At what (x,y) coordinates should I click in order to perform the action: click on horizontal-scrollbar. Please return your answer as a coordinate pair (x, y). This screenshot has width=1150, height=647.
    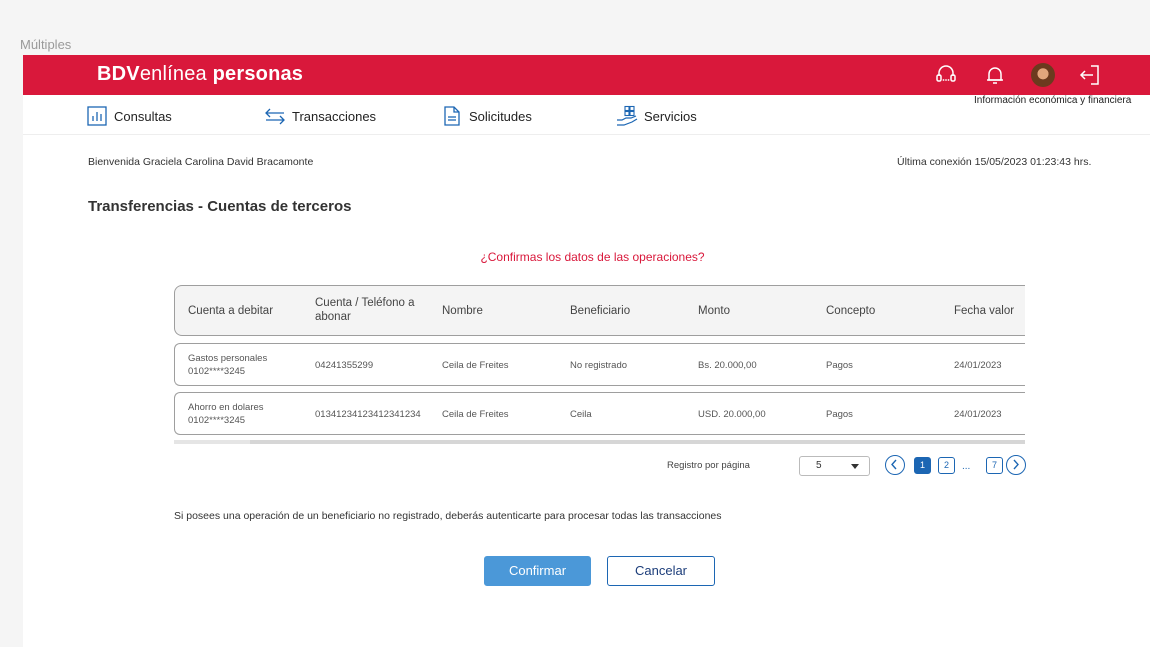
    Looking at the image, I should click on (599, 442).